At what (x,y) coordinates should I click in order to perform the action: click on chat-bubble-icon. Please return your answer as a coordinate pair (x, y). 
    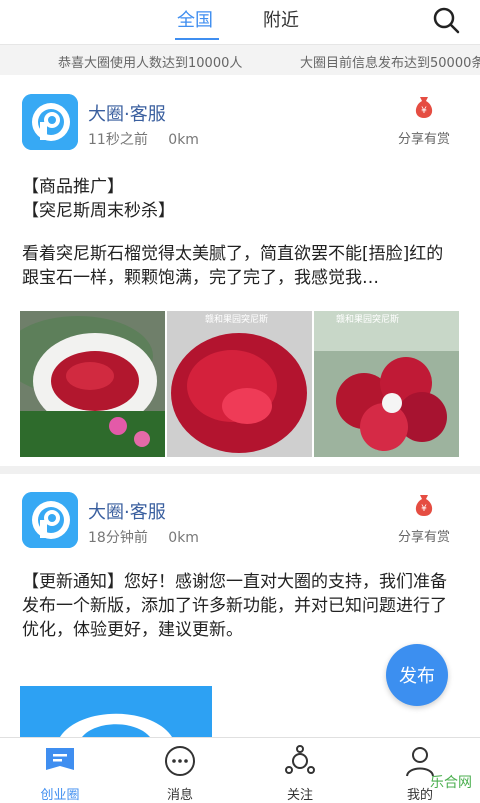
    Looking at the image, I should click on (60, 759).